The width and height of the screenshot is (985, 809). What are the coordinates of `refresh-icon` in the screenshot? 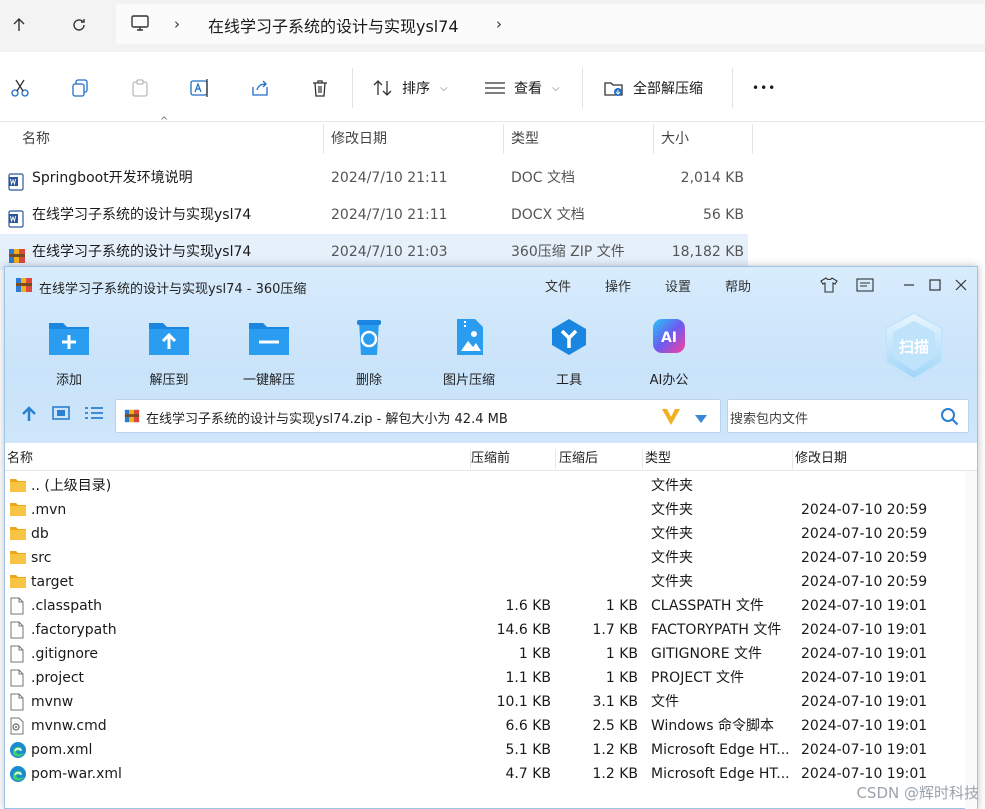 It's located at (79, 25).